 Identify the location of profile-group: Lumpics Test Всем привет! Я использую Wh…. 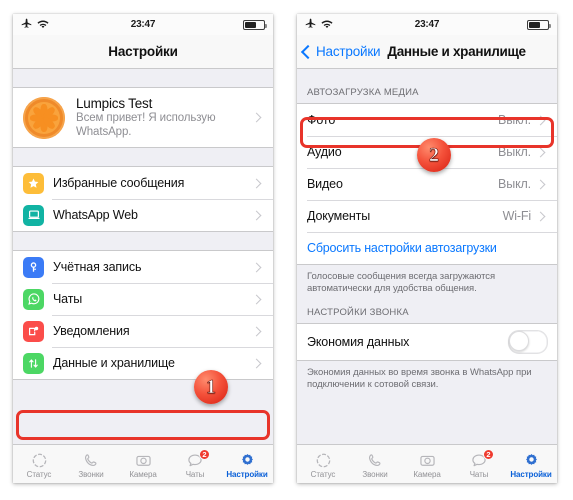
(143, 117).